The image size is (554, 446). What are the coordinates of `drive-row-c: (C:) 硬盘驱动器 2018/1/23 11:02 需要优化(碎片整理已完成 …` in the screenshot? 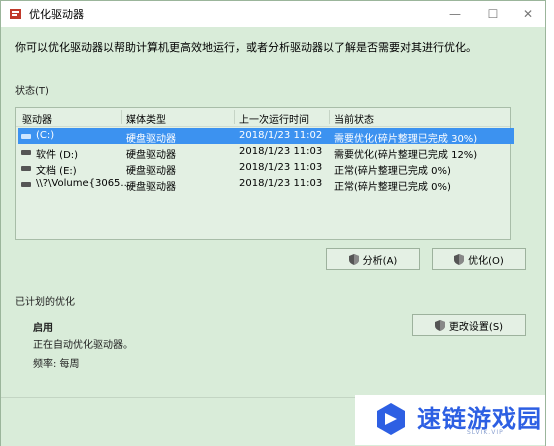 It's located at (266, 136).